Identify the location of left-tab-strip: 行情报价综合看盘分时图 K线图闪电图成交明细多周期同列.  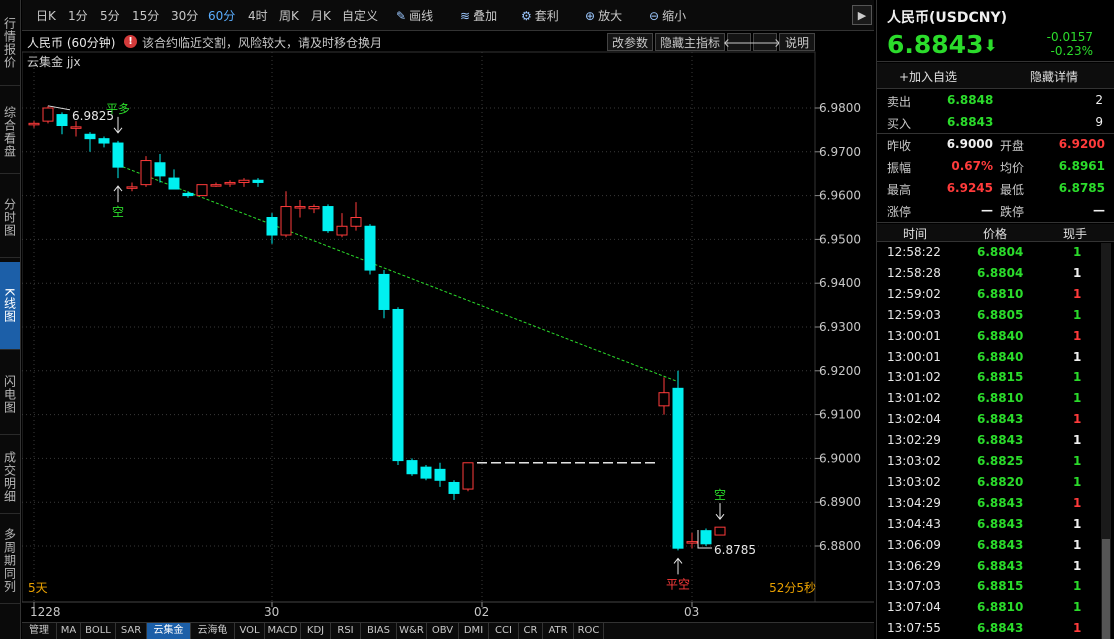
(10, 319).